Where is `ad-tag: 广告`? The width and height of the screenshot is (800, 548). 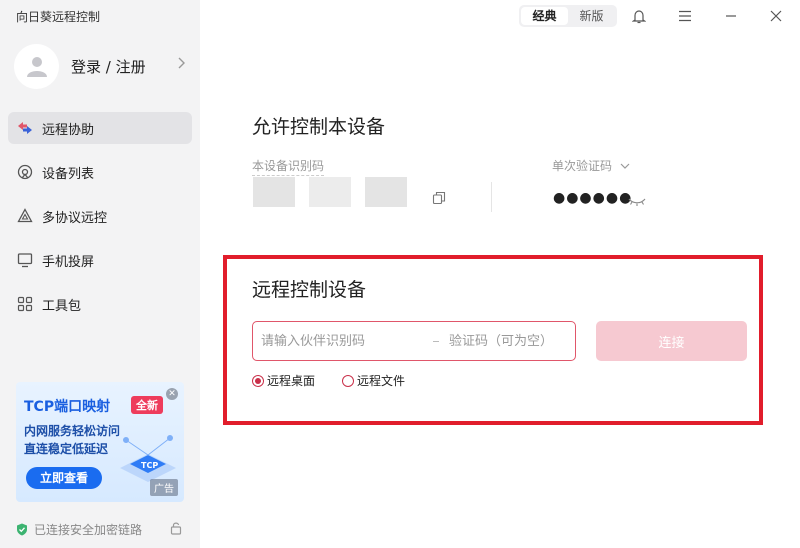 ad-tag: 广告 is located at coordinates (164, 487).